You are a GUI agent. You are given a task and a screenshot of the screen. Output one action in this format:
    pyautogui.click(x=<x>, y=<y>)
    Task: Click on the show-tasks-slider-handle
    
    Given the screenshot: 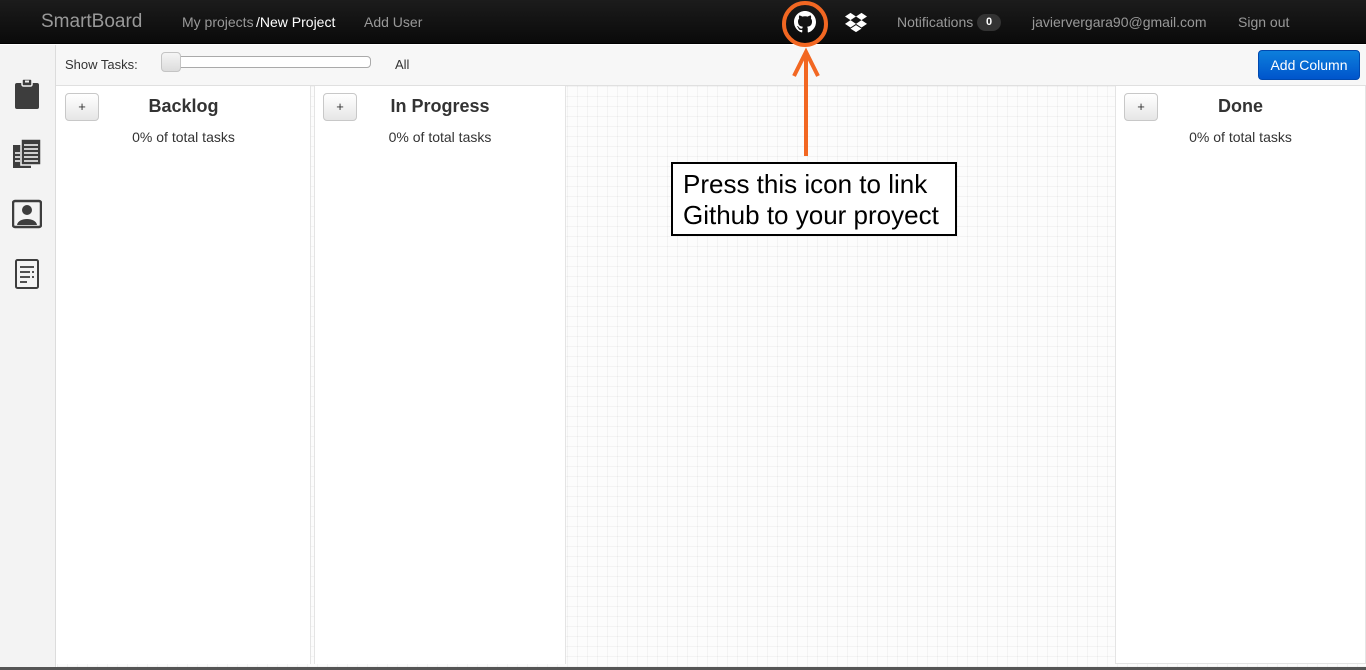 What is the action you would take?
    pyautogui.click(x=171, y=62)
    